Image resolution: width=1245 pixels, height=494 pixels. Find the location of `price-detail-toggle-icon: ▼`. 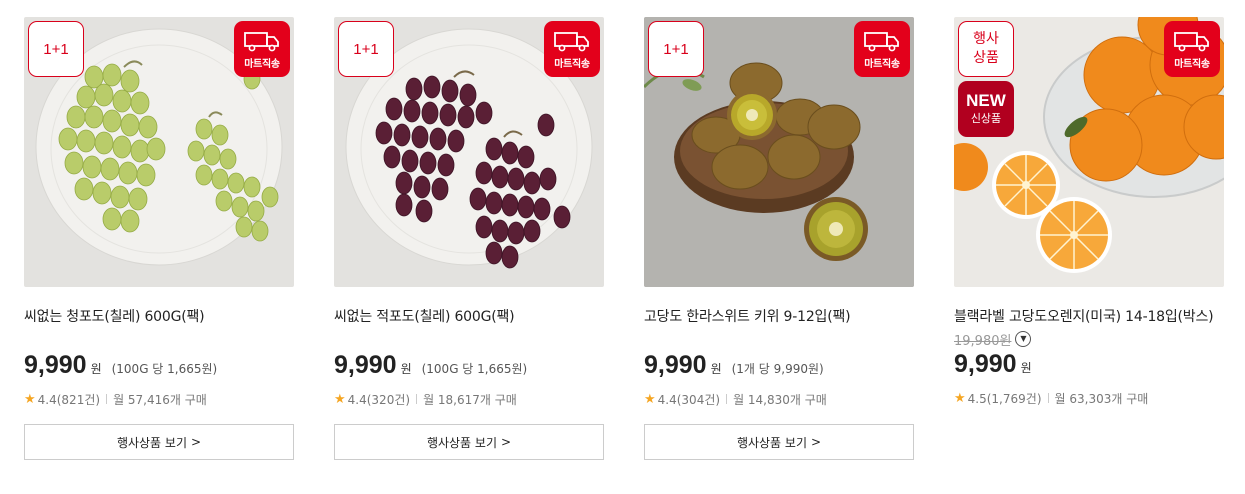

price-detail-toggle-icon: ▼ is located at coordinates (1023, 339).